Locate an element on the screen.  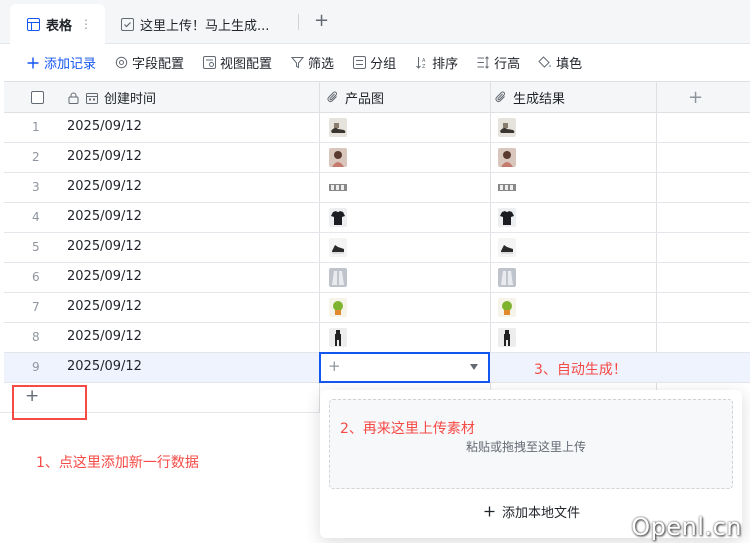
grid-header: 创建时间 产品图 生成结果 + is located at coordinates (377, 97).